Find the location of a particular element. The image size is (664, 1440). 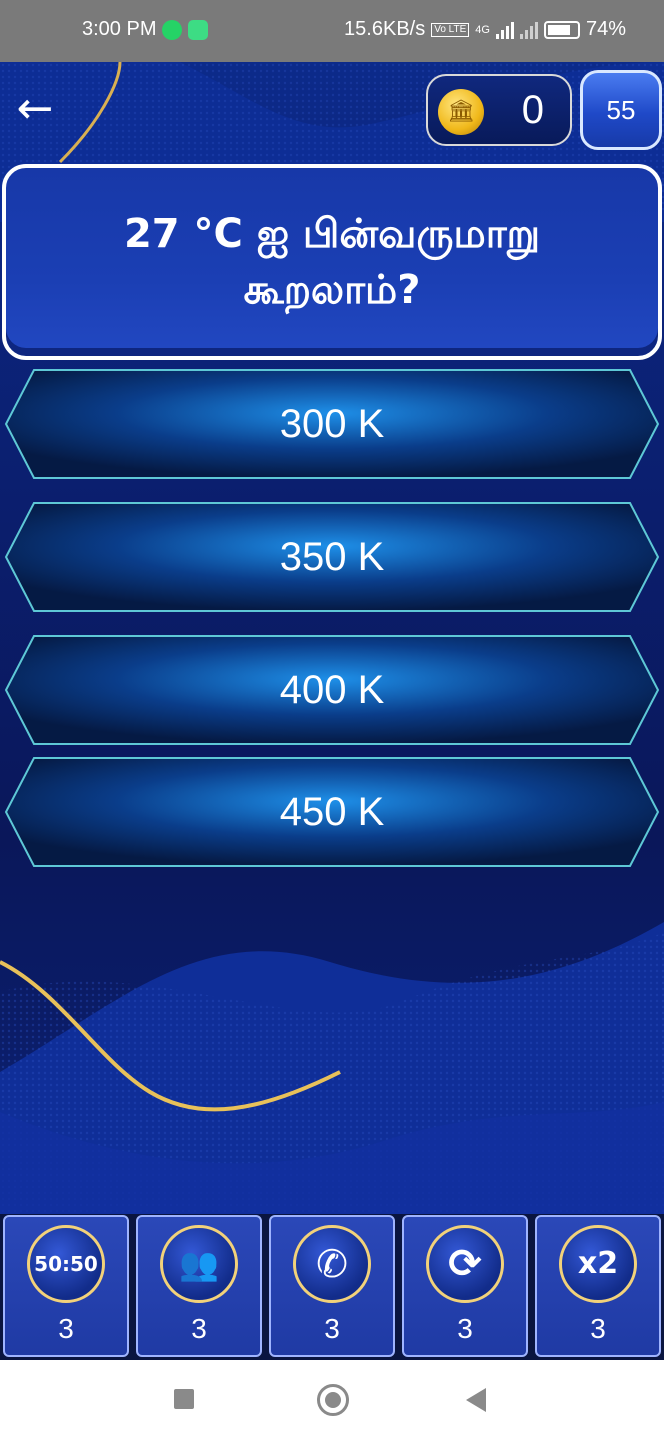

phone-a-friend-icon: ✆ is located at coordinates (332, 1264).